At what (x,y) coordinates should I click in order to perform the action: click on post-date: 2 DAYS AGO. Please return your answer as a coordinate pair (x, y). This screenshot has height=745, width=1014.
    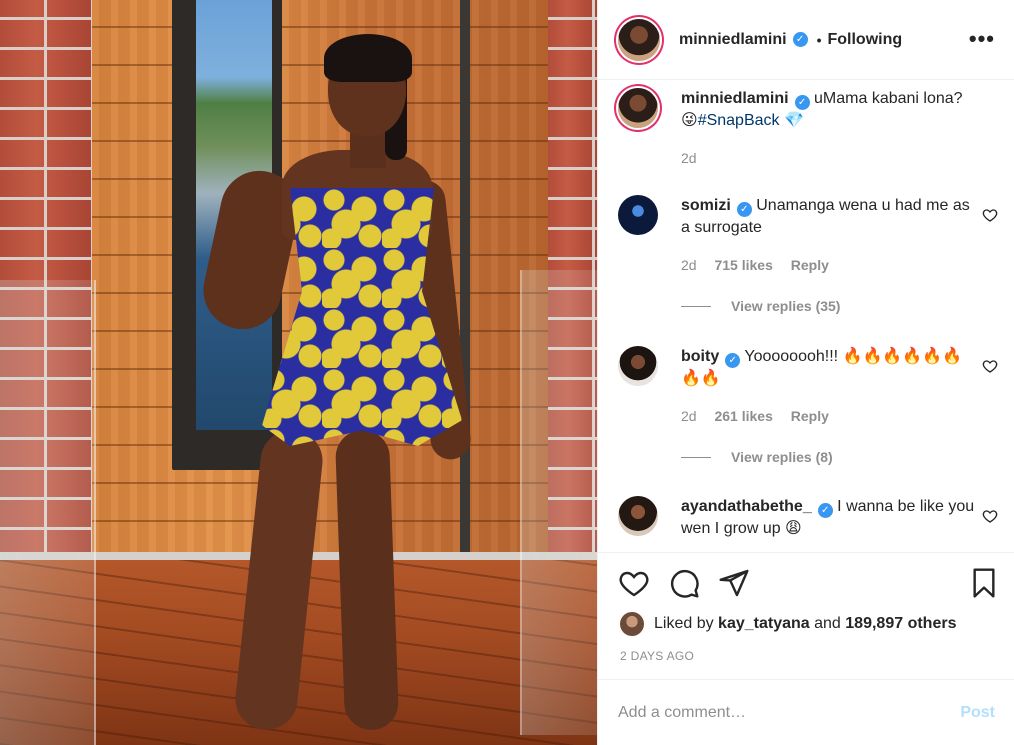
    Looking at the image, I should click on (657, 656).